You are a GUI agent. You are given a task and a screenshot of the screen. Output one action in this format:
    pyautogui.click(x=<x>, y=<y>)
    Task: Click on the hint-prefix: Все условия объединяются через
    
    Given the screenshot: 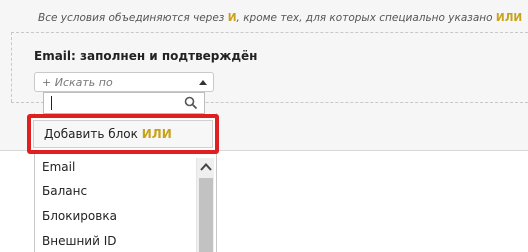 What is the action you would take?
    pyautogui.click(x=131, y=18)
    